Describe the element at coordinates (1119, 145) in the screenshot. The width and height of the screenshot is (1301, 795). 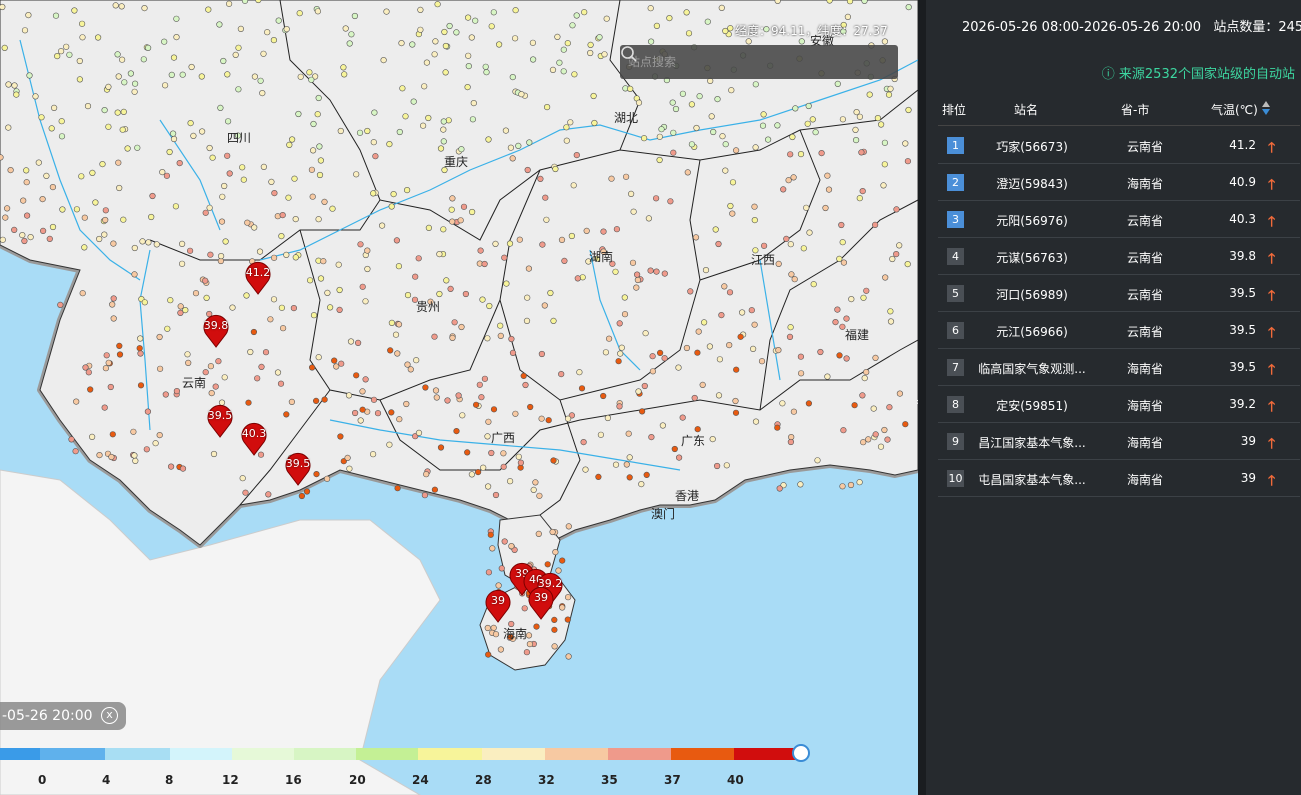
I see `table-row: 1 巧家(56673) 云南省 41.2 🡑` at that location.